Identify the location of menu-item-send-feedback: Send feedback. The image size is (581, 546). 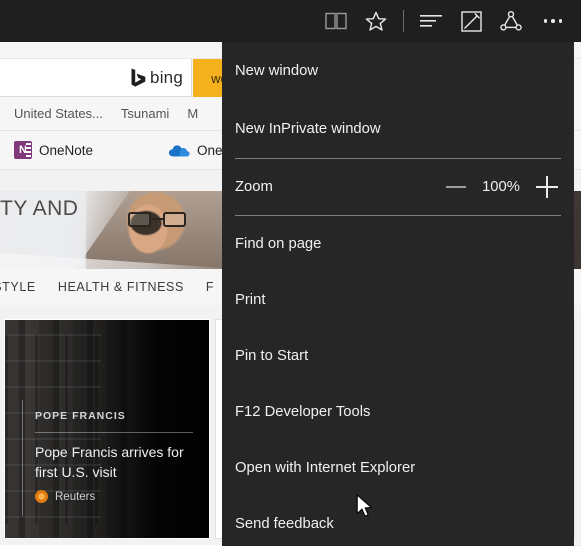
(398, 521).